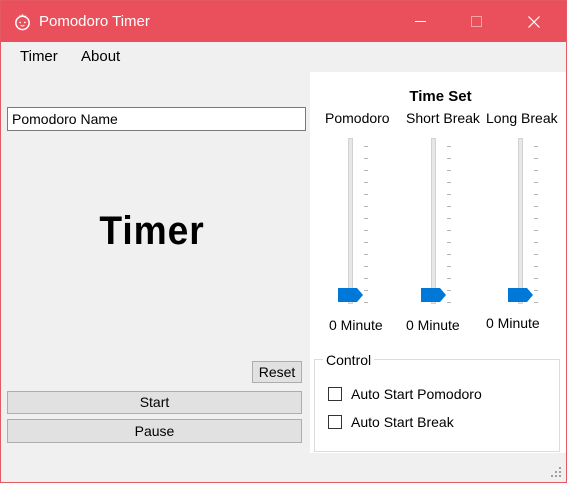  Describe the element at coordinates (100, 56) in the screenshot. I see `menu-item-about: About` at that location.